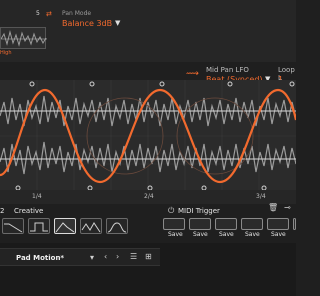 The height and width of the screenshot is (296, 320). What do you see at coordinates (278, 234) in the screenshot?
I see `midi-slot-5-label: Save` at bounding box center [278, 234].